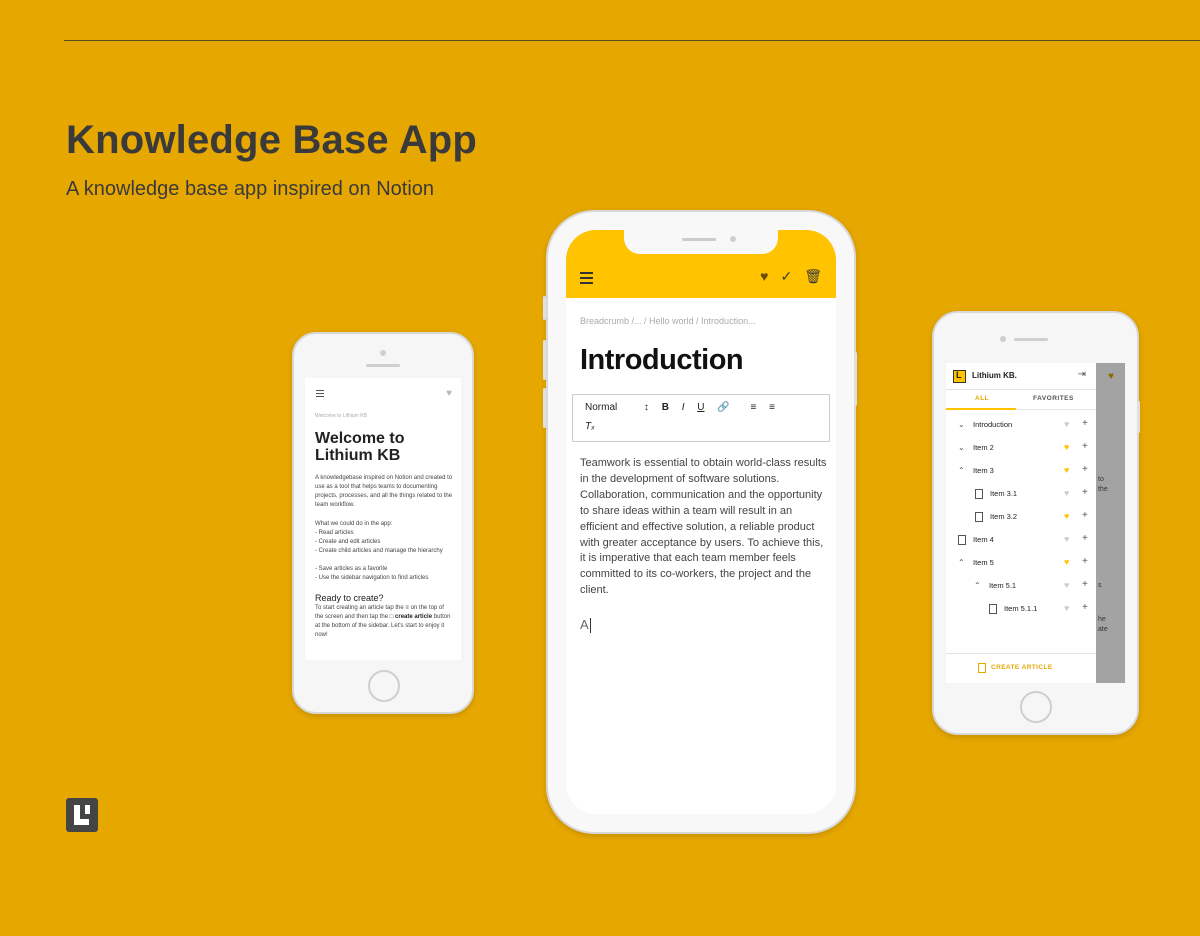  What do you see at coordinates (982, 668) in the screenshot?
I see `doc-add-icon` at bounding box center [982, 668].